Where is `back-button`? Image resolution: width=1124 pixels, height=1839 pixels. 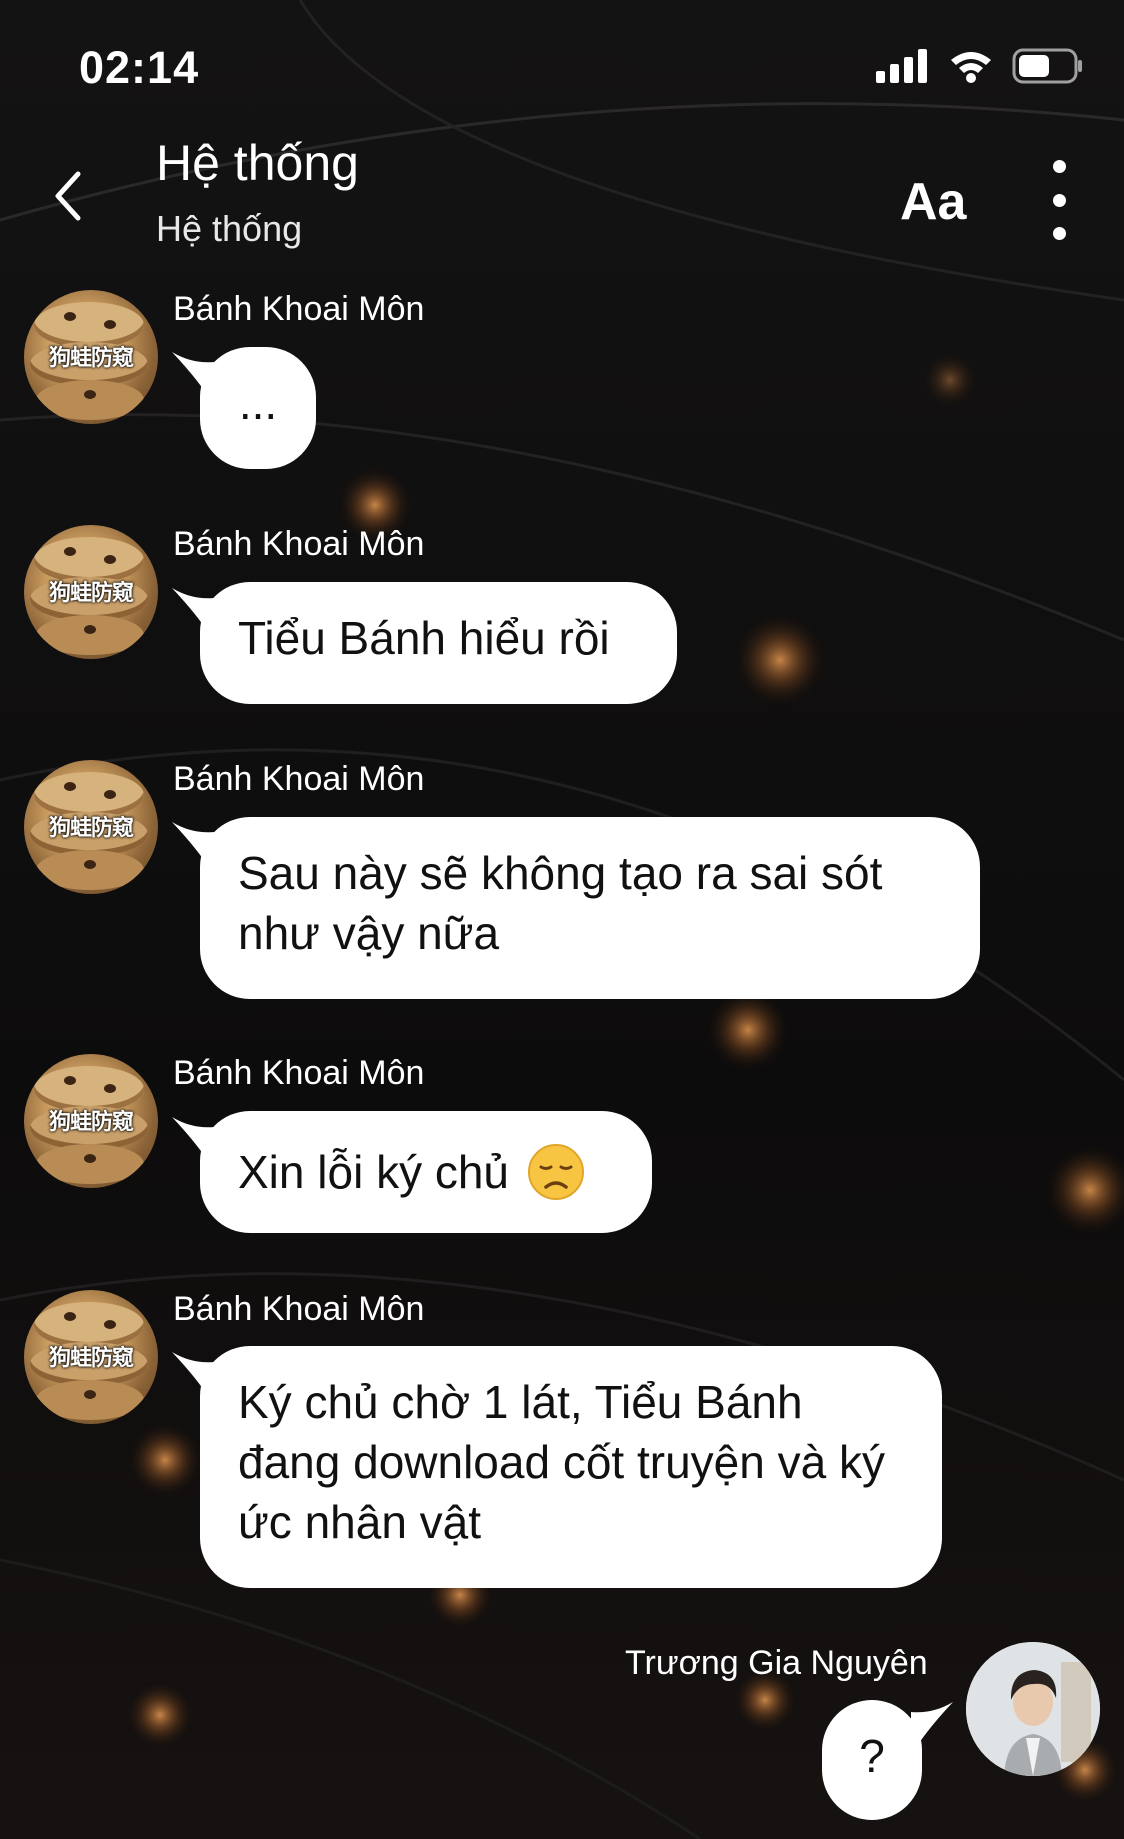
back-button is located at coordinates (68, 196).